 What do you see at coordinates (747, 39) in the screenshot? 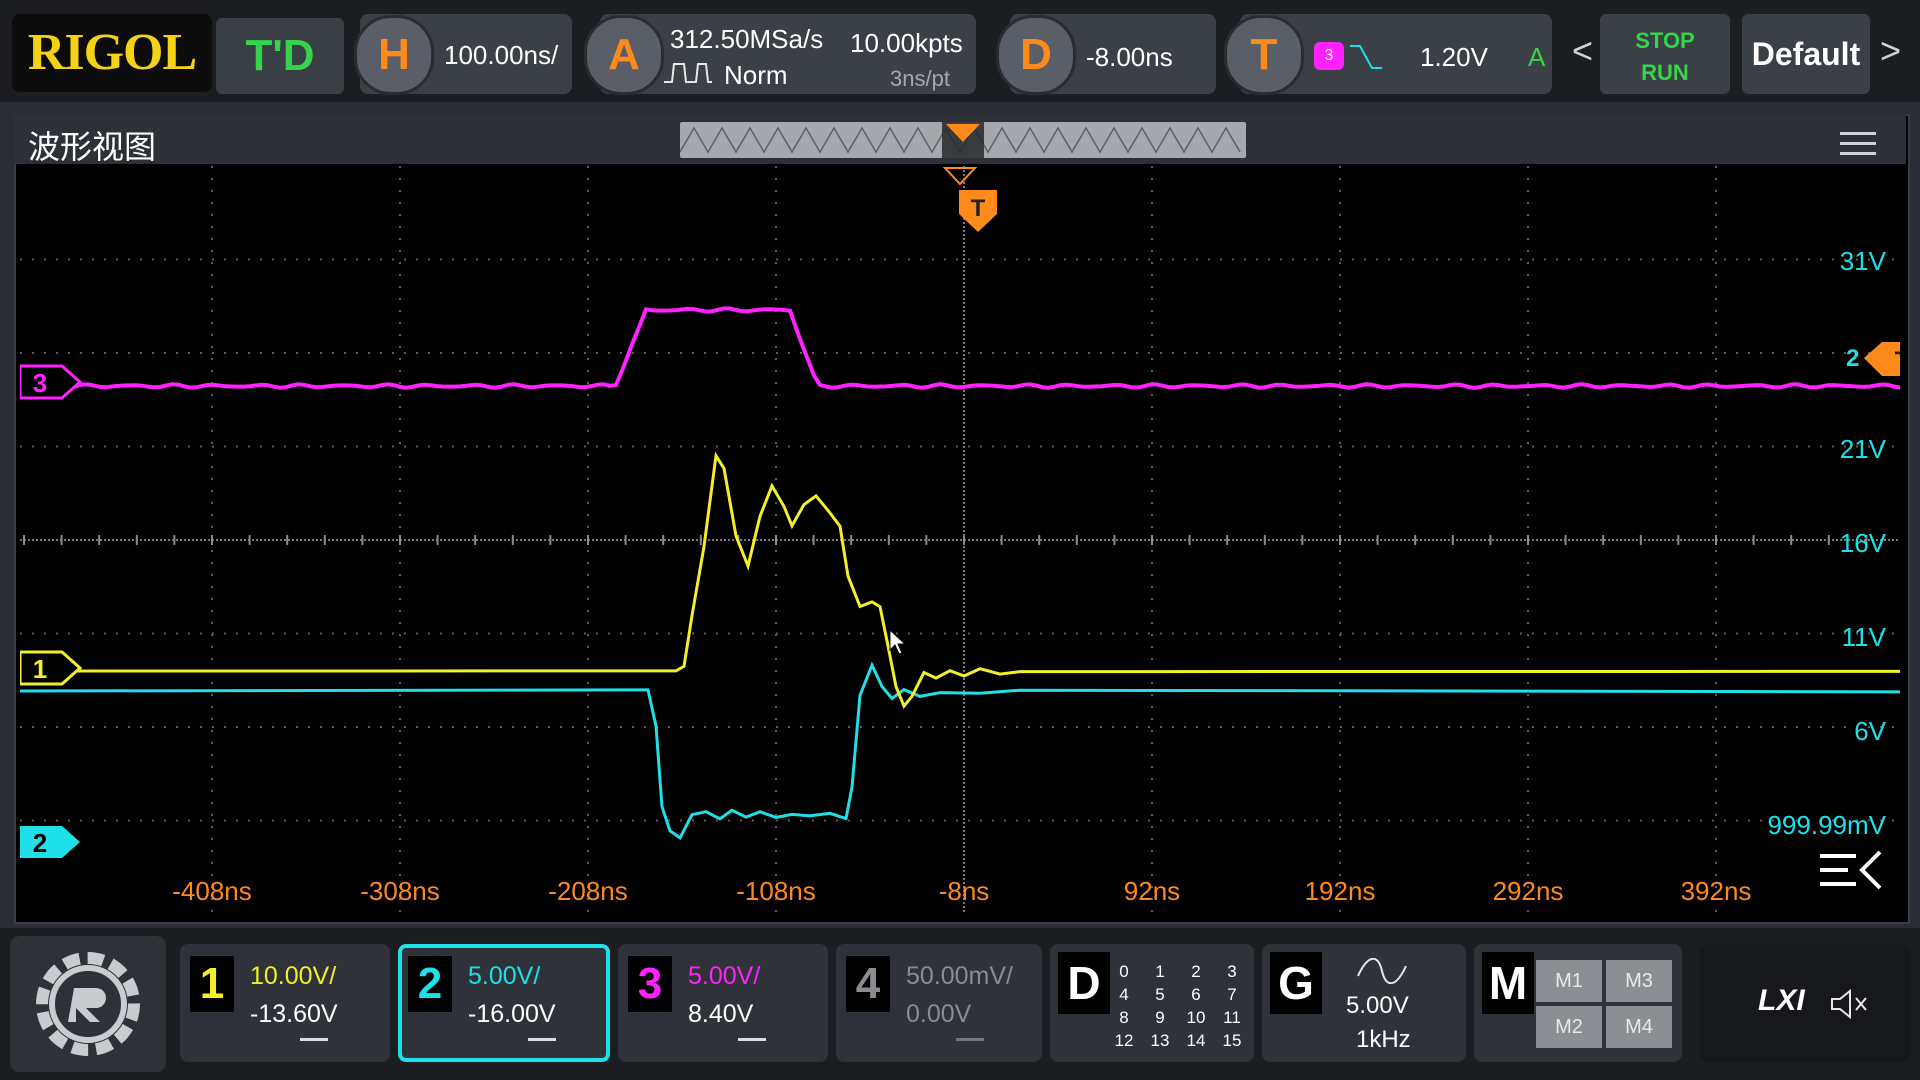
I see `sample-rate: 312.50MSa/s` at bounding box center [747, 39].